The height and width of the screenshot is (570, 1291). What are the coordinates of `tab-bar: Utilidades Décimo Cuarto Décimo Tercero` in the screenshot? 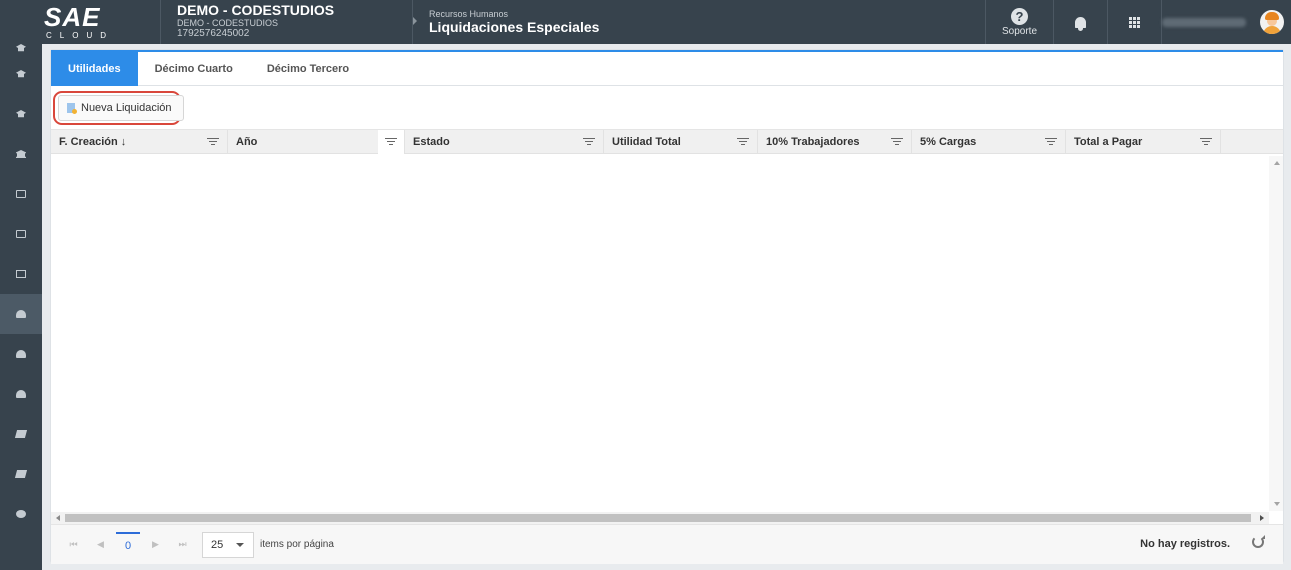 It's located at (667, 69).